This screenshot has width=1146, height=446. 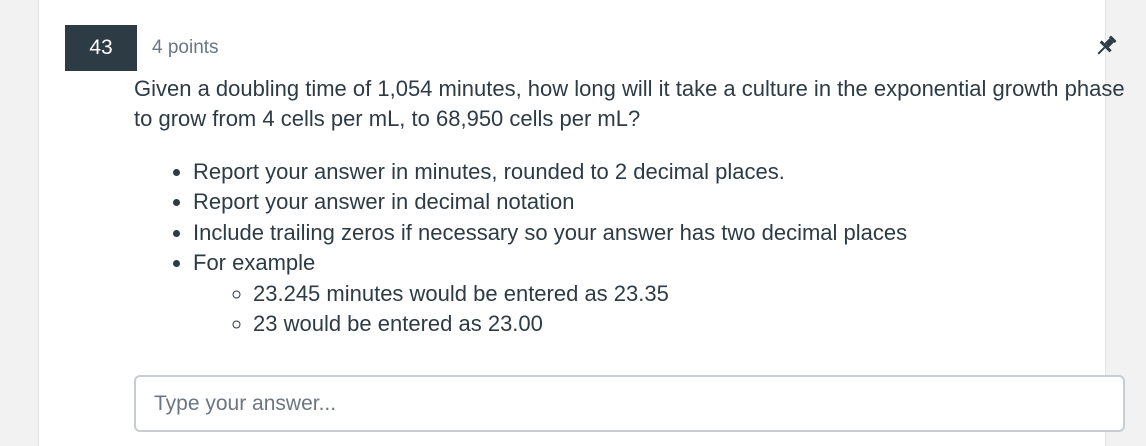 What do you see at coordinates (699, 294) in the screenshot?
I see `example-item: 23.245 minutes would be entered as 23.35` at bounding box center [699, 294].